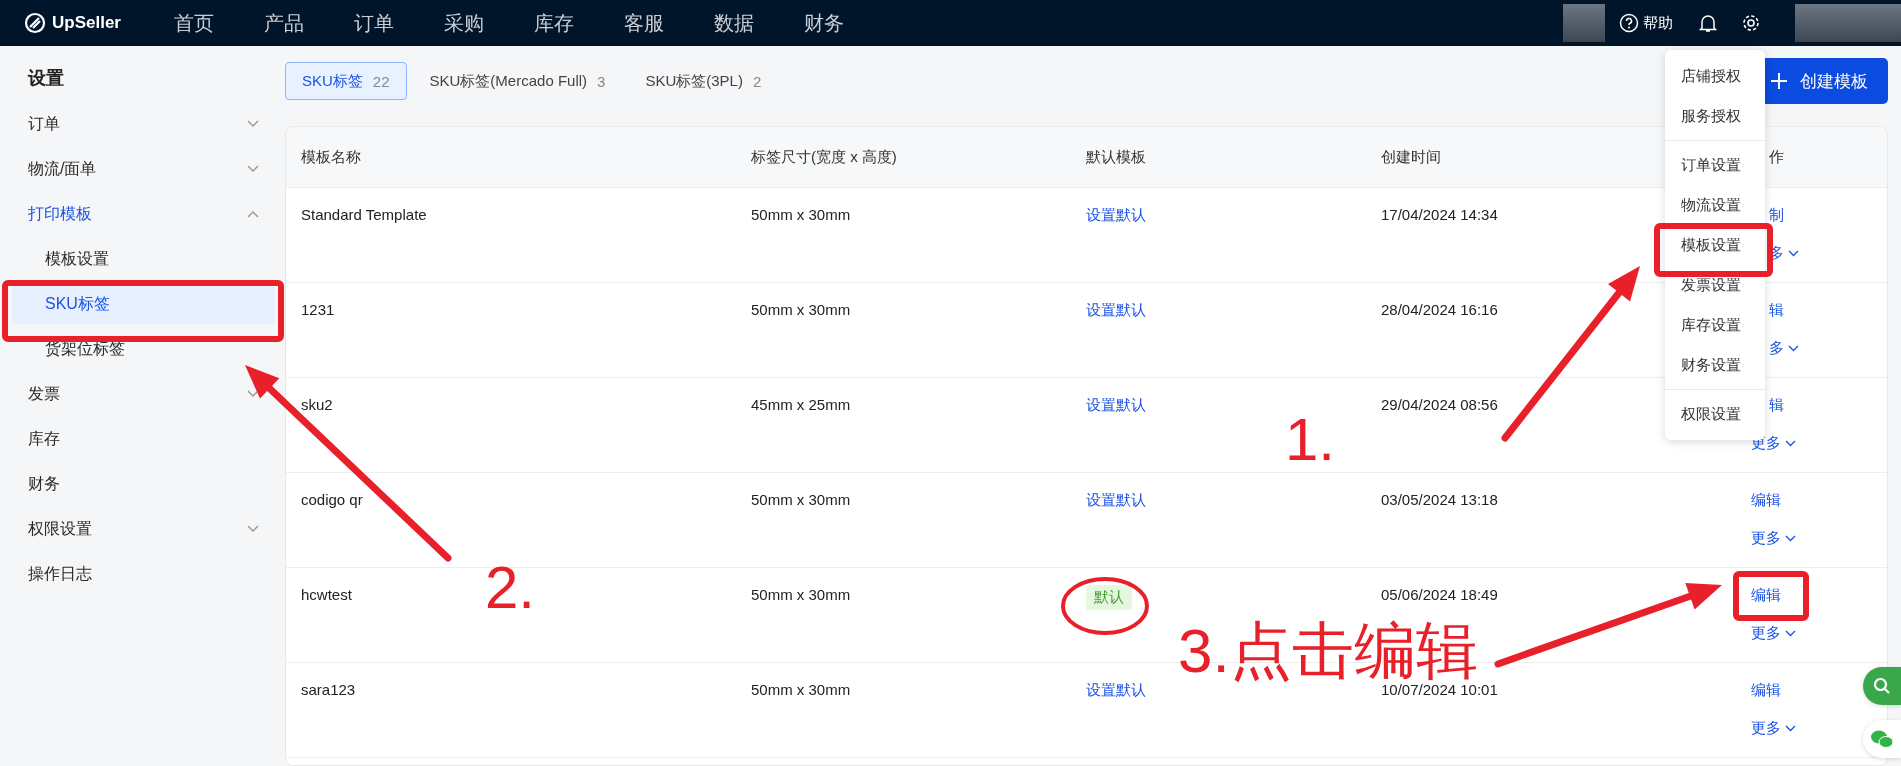 The image size is (1901, 766). I want to click on logo-text: UpSeller, so click(86, 23).